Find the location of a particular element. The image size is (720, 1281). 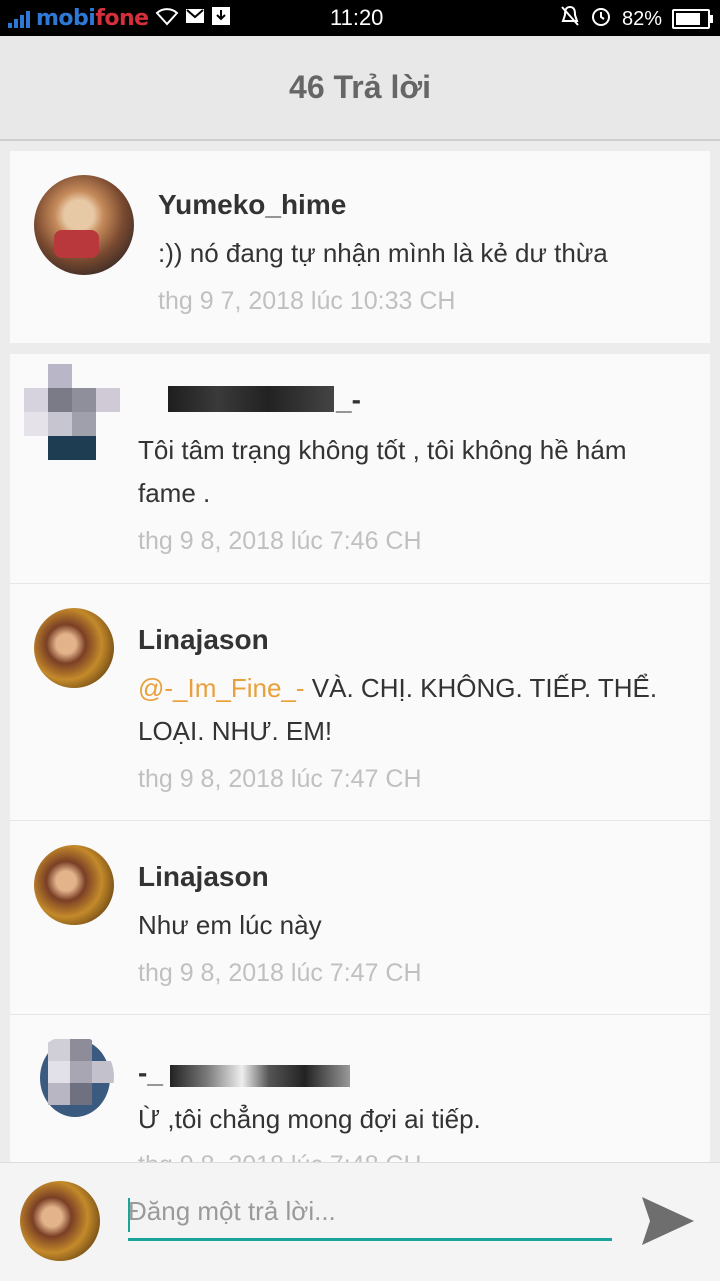

reply-time: thg 9 8, 2018 lúc 7:46 CH is located at coordinates (280, 541).